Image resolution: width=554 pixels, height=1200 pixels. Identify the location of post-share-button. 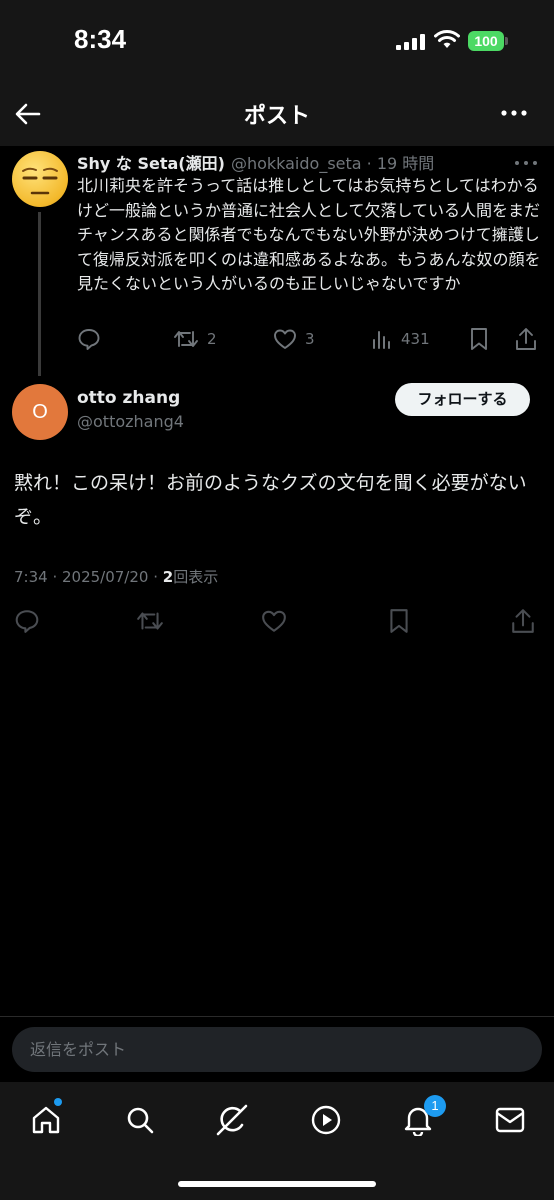
(523, 621).